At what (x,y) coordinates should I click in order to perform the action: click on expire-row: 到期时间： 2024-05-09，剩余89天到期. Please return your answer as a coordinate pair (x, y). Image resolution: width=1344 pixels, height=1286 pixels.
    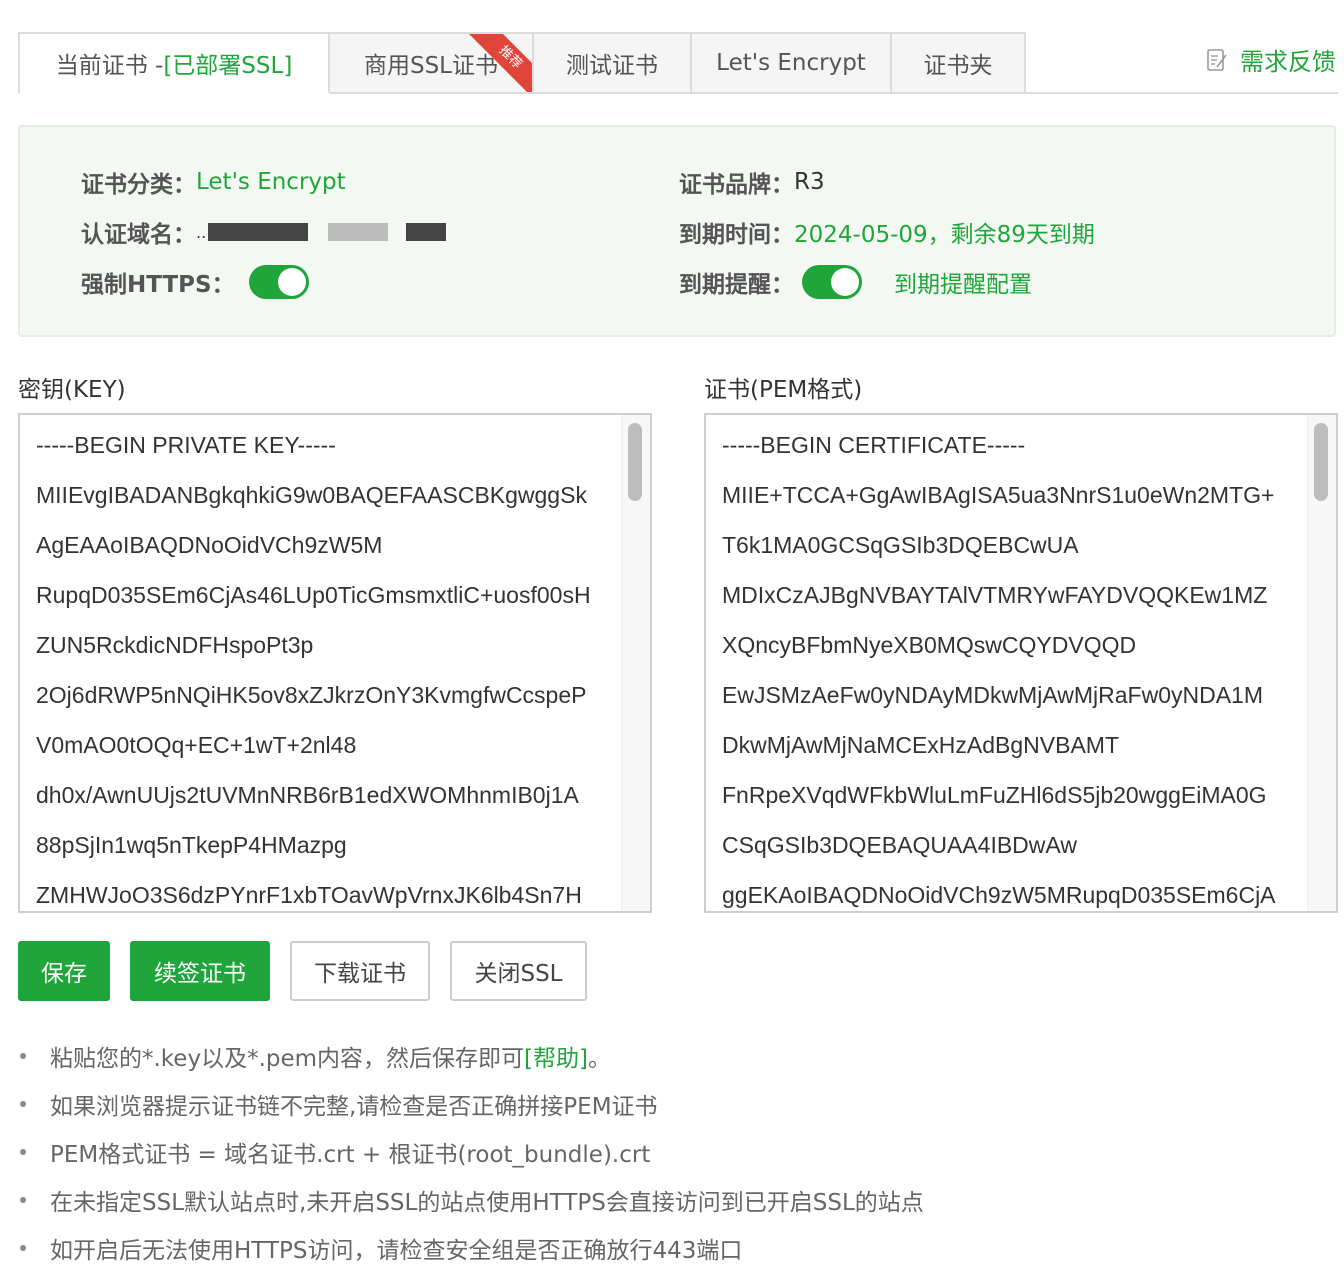
    Looking at the image, I should click on (887, 232).